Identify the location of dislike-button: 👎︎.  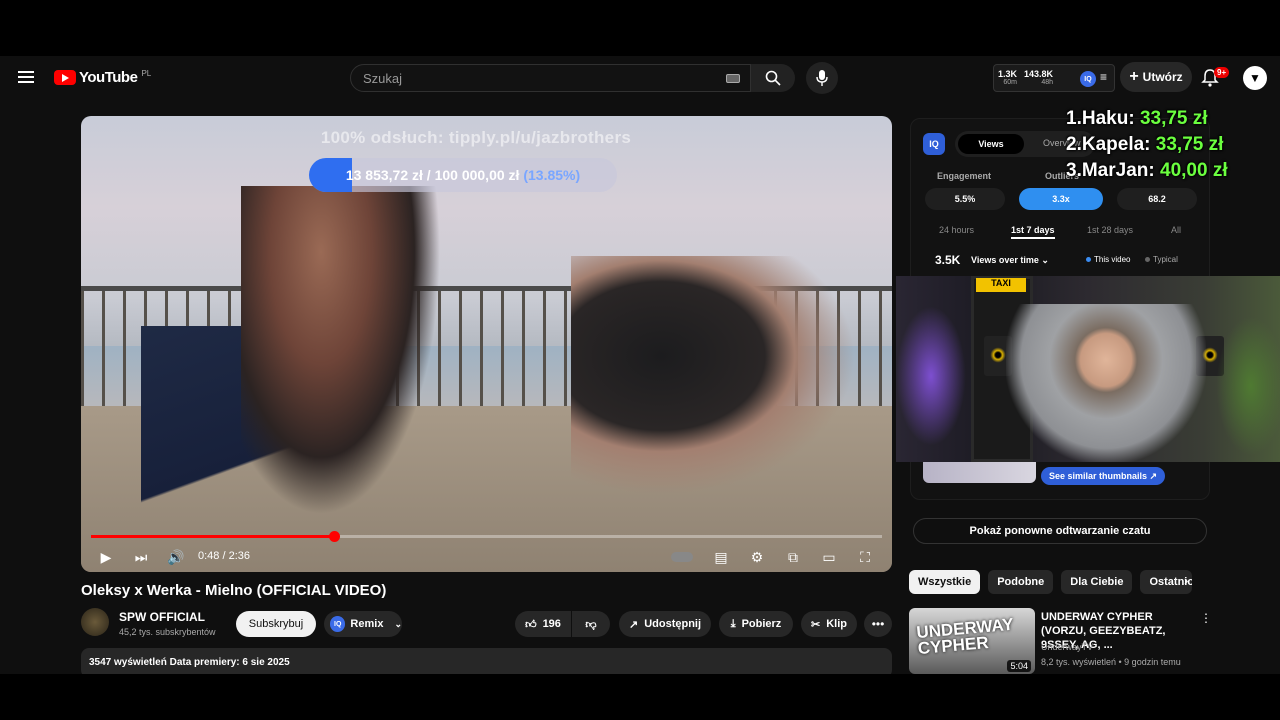
(591, 624).